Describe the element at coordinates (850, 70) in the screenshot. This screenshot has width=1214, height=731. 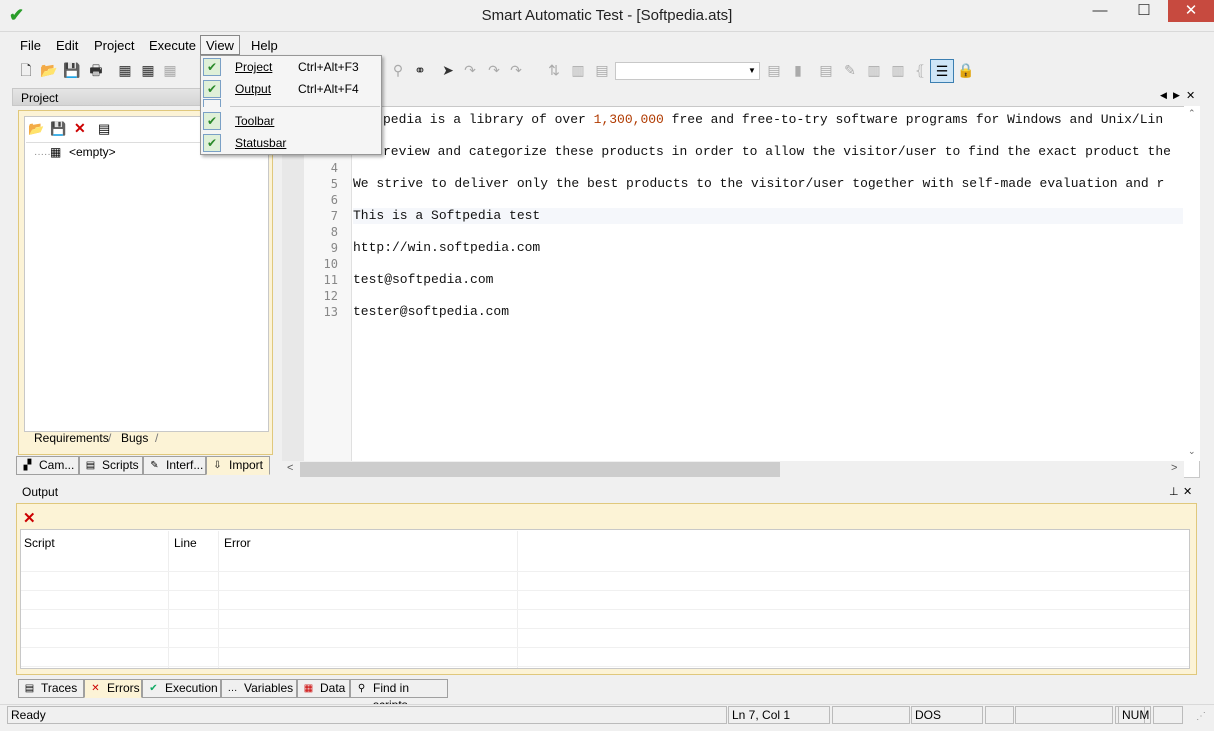
I see `edit-icon: ✎` at that location.